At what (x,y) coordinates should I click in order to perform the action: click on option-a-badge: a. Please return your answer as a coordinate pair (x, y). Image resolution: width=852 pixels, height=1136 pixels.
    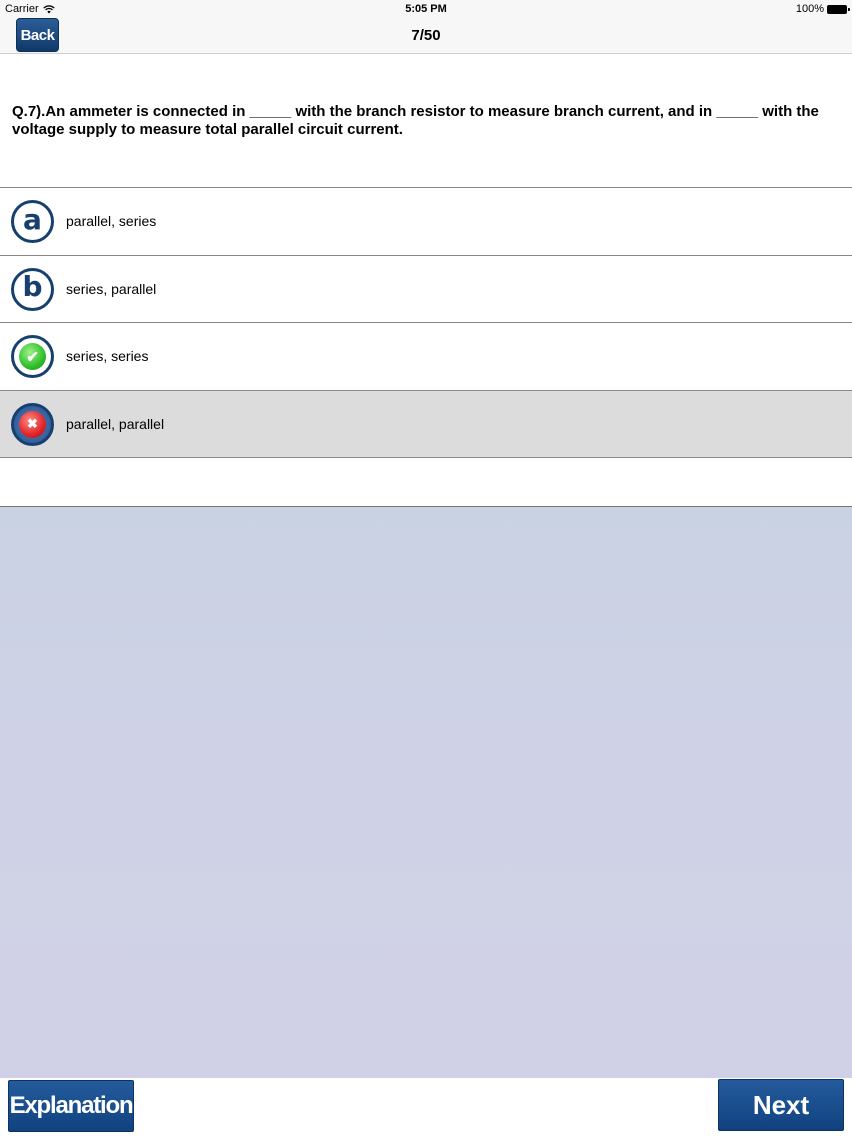
    Looking at the image, I should click on (32, 221).